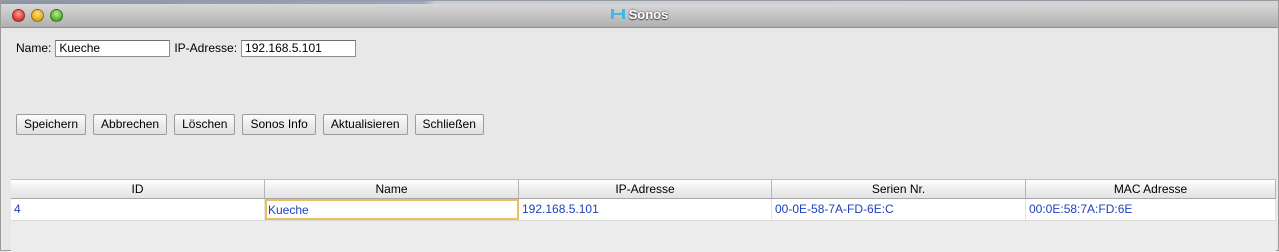 The width and height of the screenshot is (1279, 252). What do you see at coordinates (113, 48) in the screenshot?
I see `name-field` at bounding box center [113, 48].